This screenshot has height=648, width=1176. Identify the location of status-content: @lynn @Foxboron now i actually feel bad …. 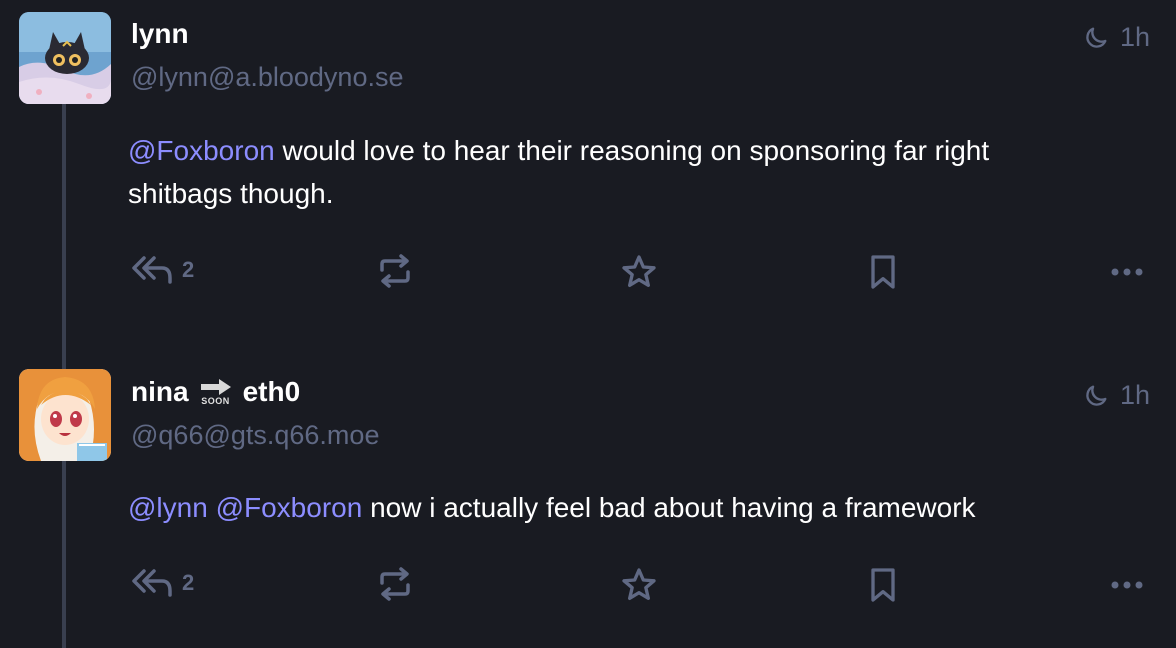
(628, 507).